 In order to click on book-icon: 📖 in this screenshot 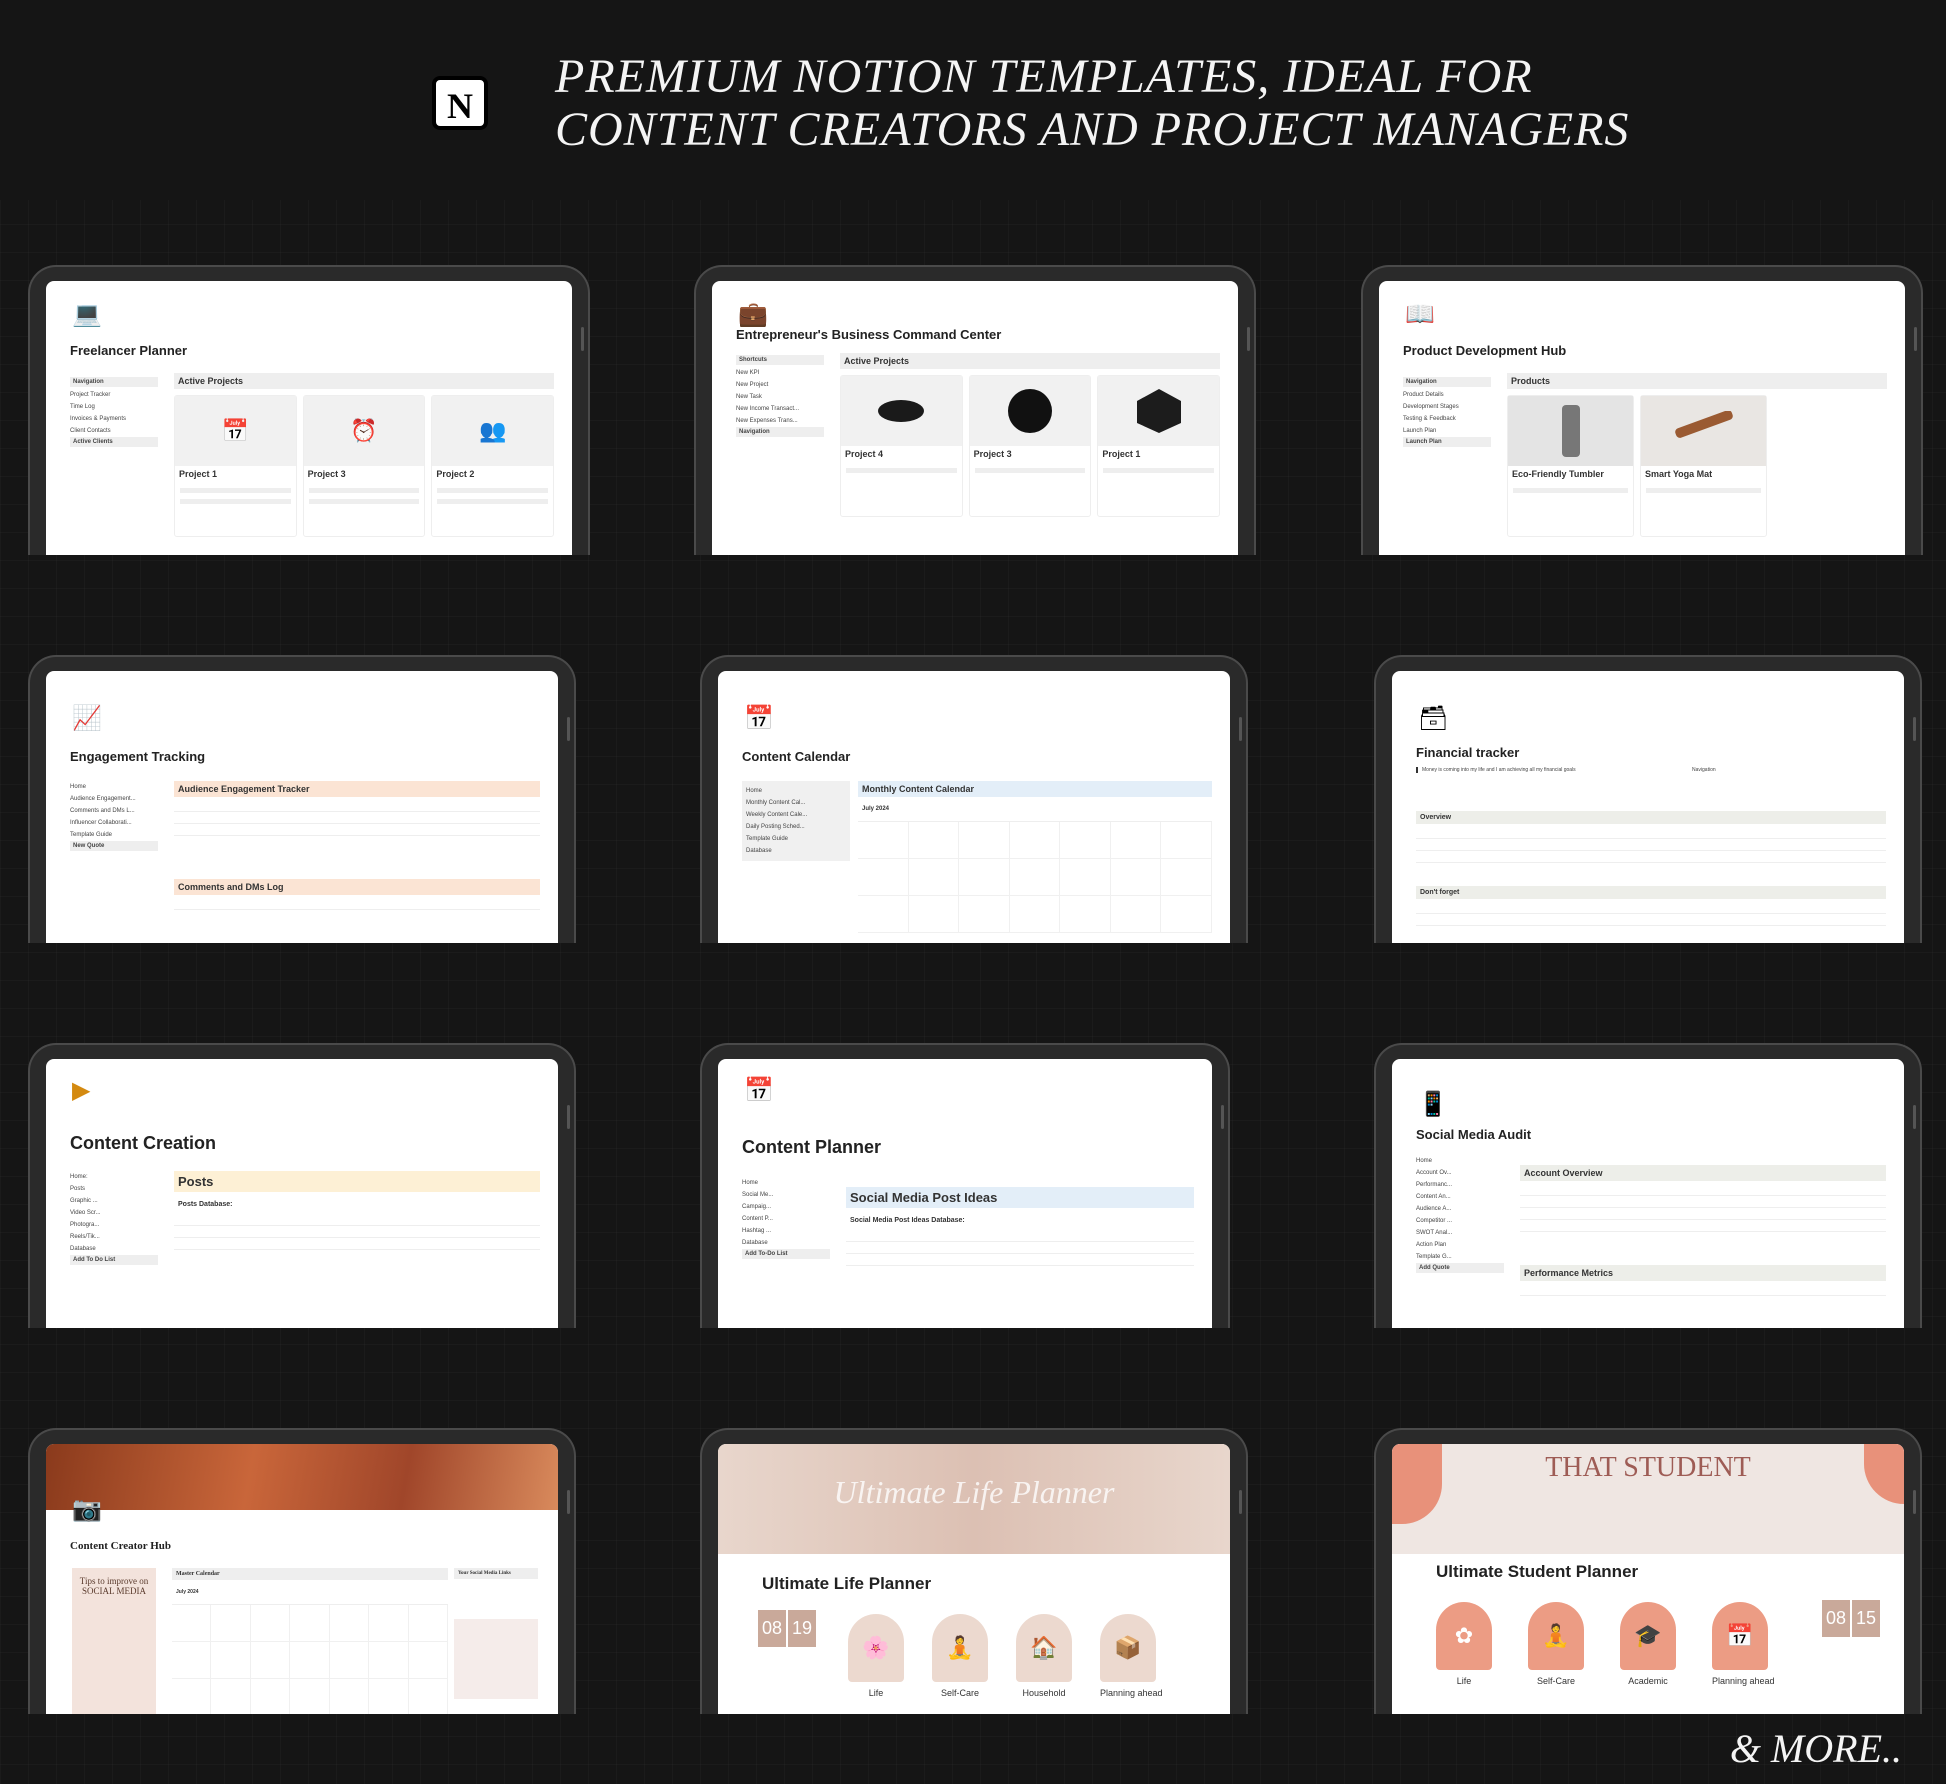, I will do `click(1420, 314)`.